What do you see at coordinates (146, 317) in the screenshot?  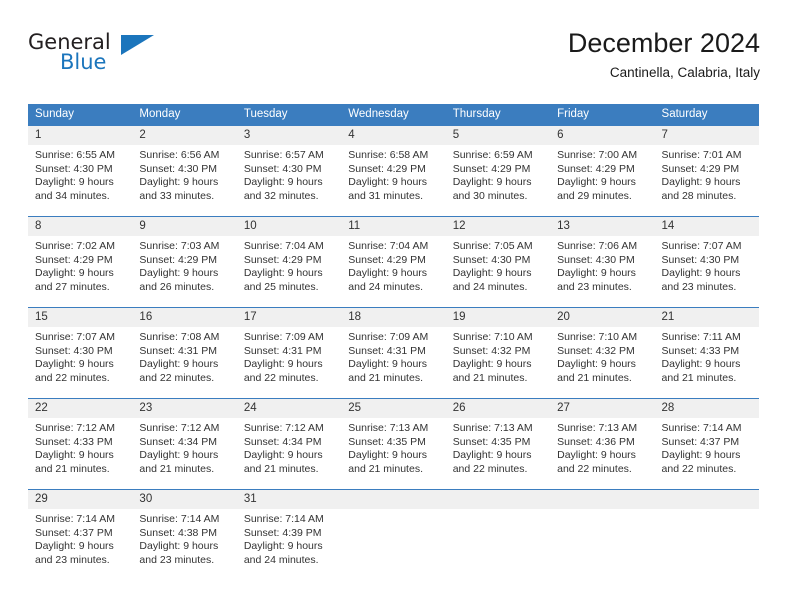 I see `day-number: 16` at bounding box center [146, 317].